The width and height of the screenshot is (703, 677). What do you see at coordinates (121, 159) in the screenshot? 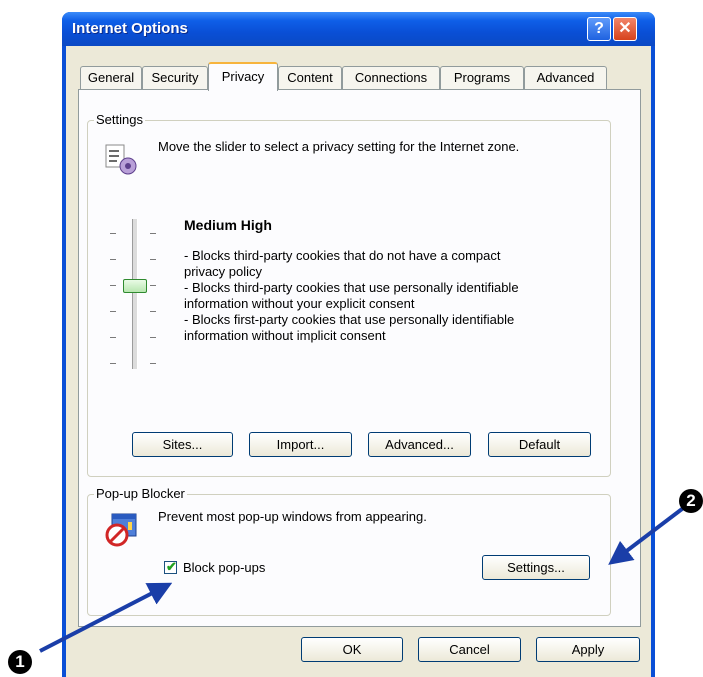
I see `privacy-zone-icon` at bounding box center [121, 159].